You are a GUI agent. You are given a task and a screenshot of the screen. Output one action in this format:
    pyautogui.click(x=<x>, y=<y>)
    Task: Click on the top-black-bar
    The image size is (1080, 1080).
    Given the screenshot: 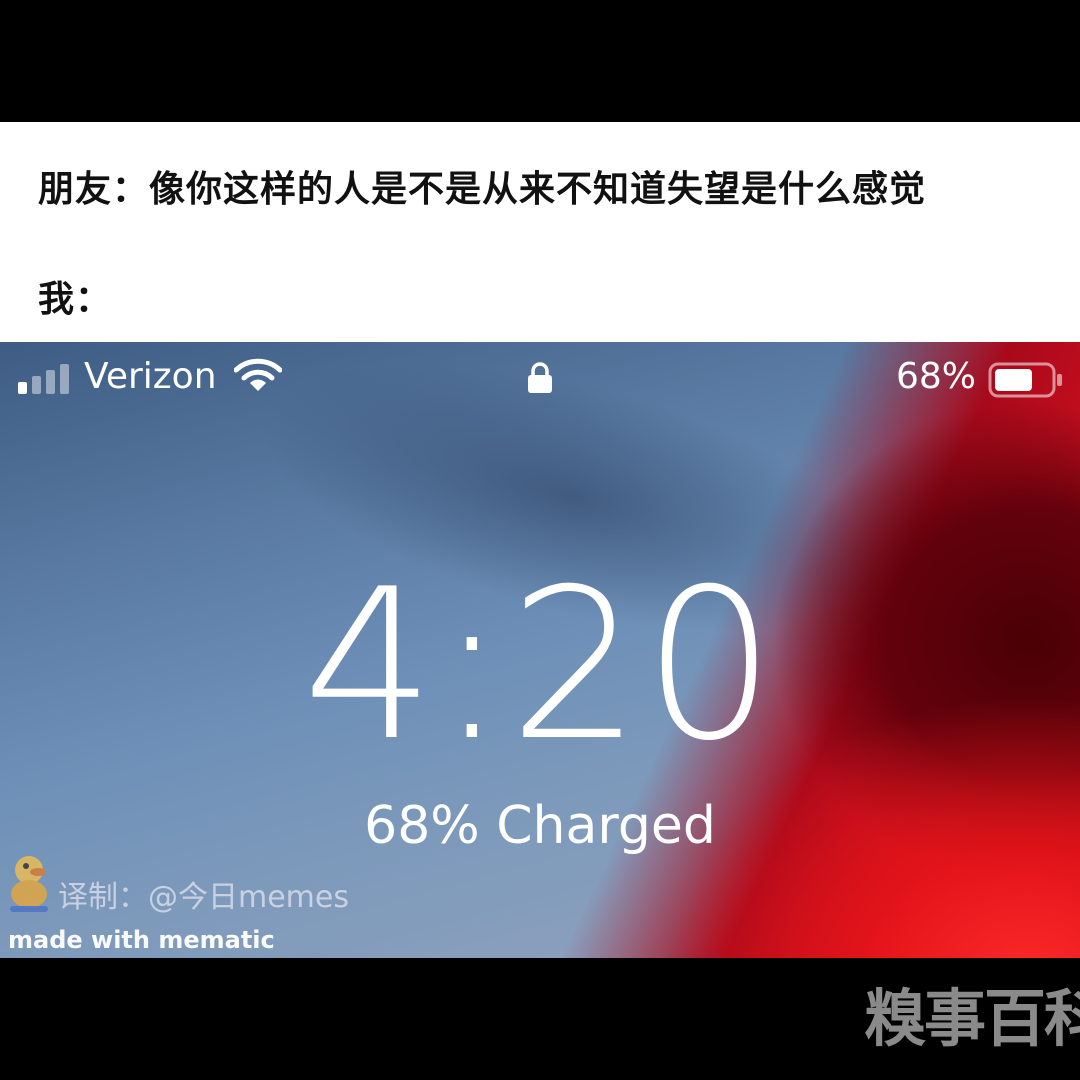 What is the action you would take?
    pyautogui.click(x=540, y=61)
    